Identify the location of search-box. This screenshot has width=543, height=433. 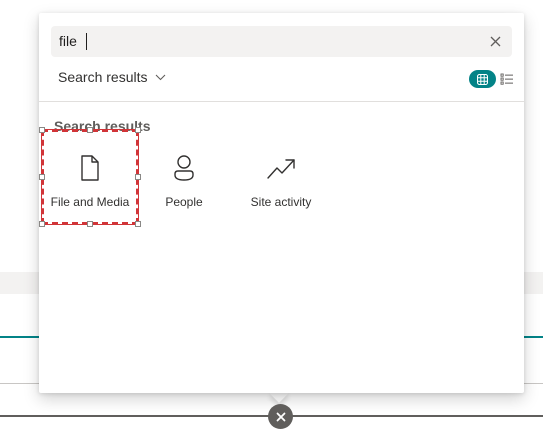
(281, 41).